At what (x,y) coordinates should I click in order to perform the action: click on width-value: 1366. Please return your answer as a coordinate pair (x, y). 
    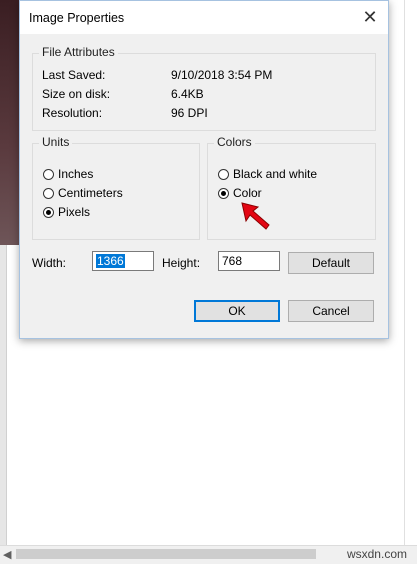
    Looking at the image, I should click on (110, 261).